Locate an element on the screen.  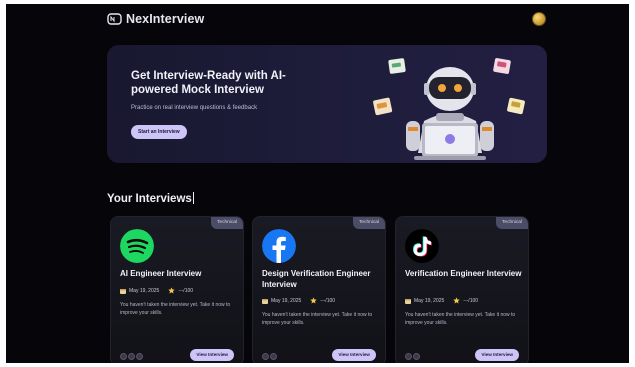
brand-logo: NexInterview is located at coordinates (155, 19).